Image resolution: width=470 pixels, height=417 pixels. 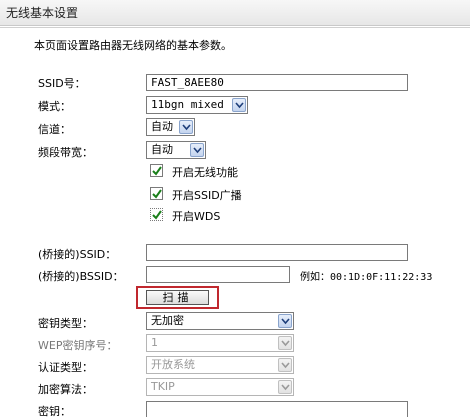 I want to click on bridge-bssid-label: (桥接的)BSSID：, so click(x=81, y=276).